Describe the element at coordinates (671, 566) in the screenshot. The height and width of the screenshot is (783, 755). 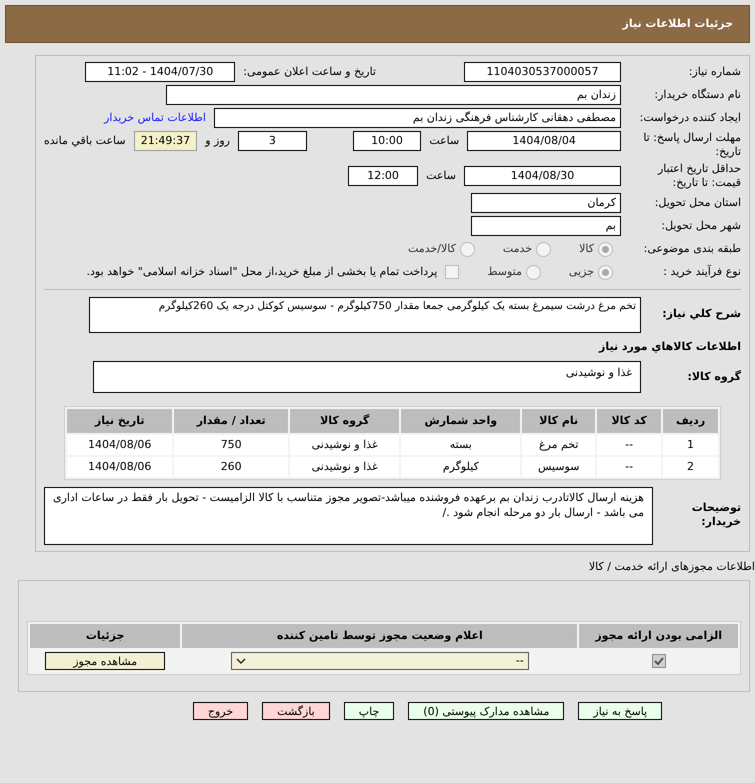
I see `section-title: اطلاعات مجوزهای ارائه خدمت / کالا` at that location.